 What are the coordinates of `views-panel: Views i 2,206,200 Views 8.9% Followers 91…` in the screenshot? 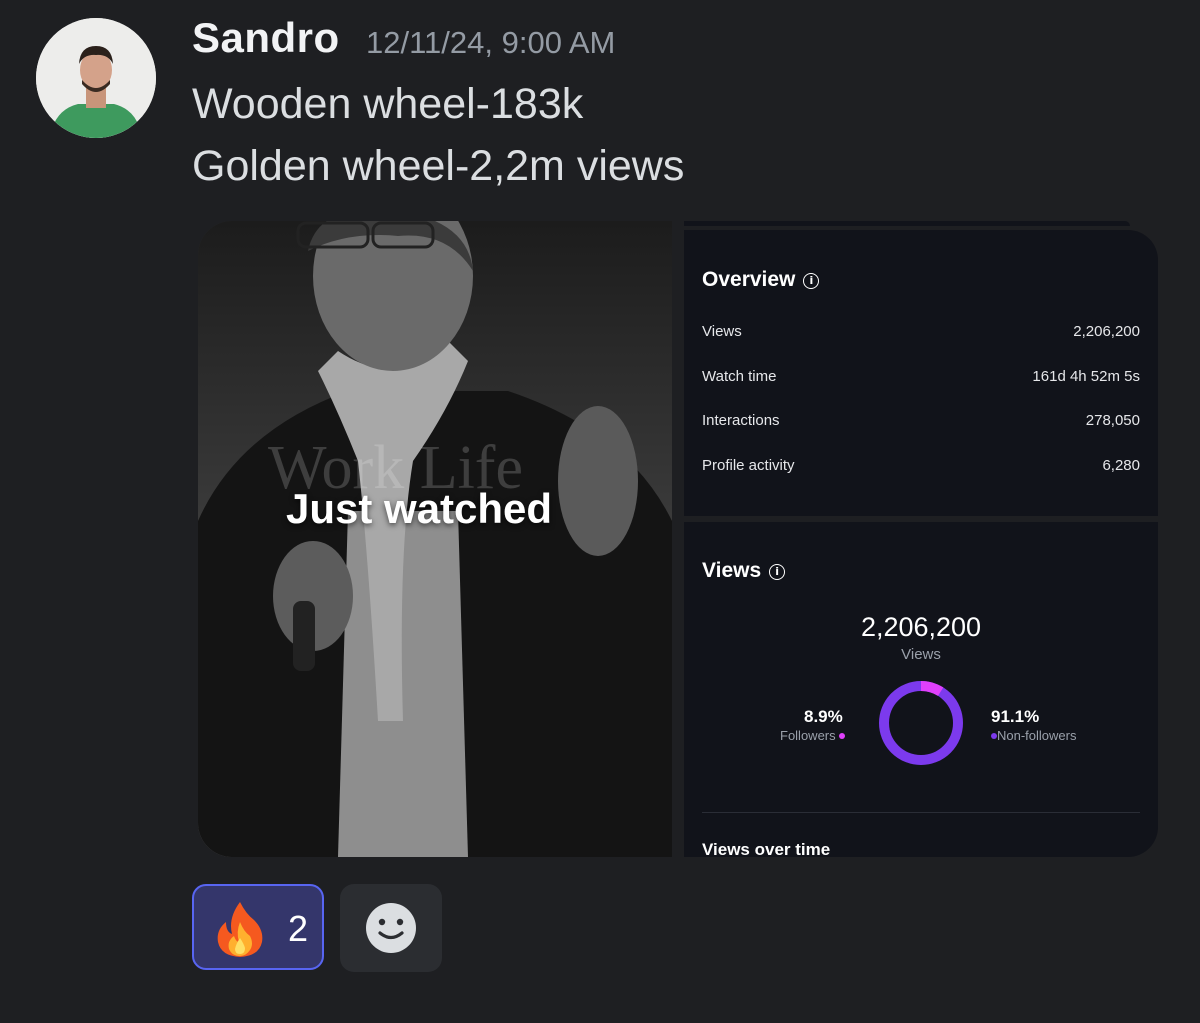 It's located at (921, 689).